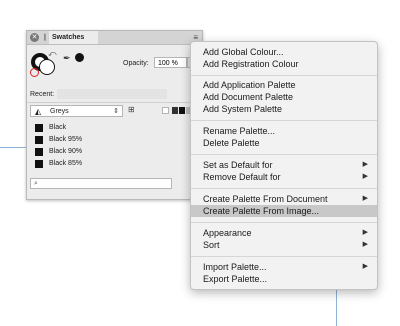  I want to click on add-swatch-icon: ⊞, so click(131, 110).